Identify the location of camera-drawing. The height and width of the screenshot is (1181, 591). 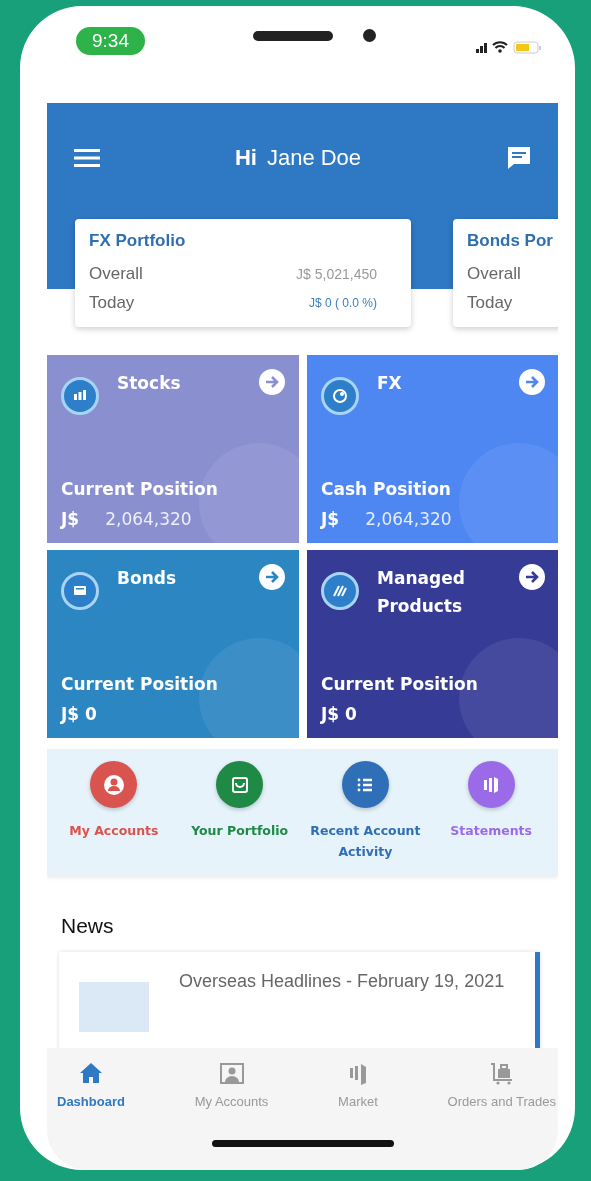
(369, 35).